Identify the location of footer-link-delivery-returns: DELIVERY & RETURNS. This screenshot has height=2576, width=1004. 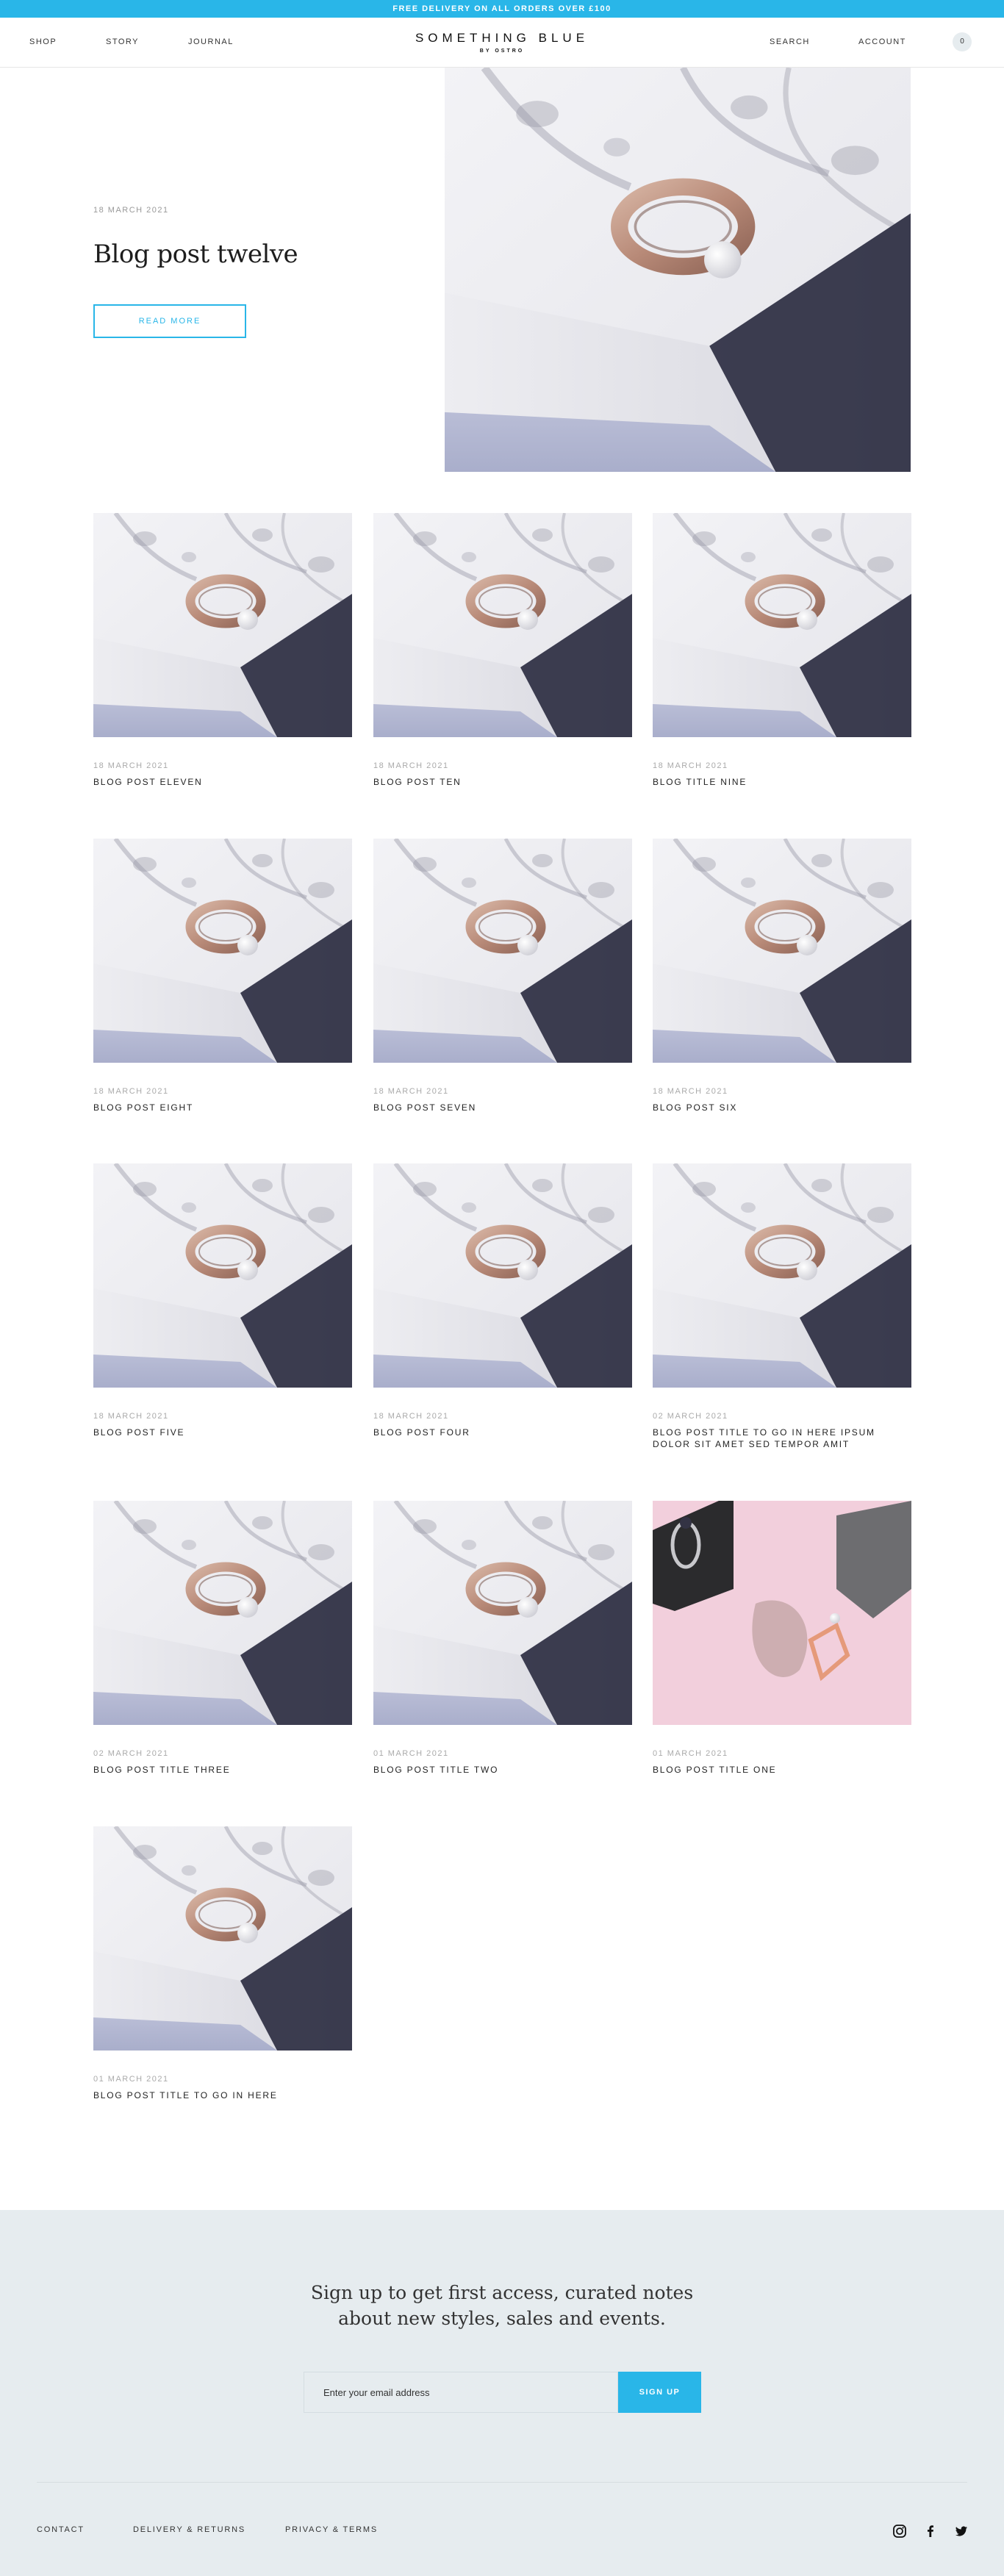
(189, 2529).